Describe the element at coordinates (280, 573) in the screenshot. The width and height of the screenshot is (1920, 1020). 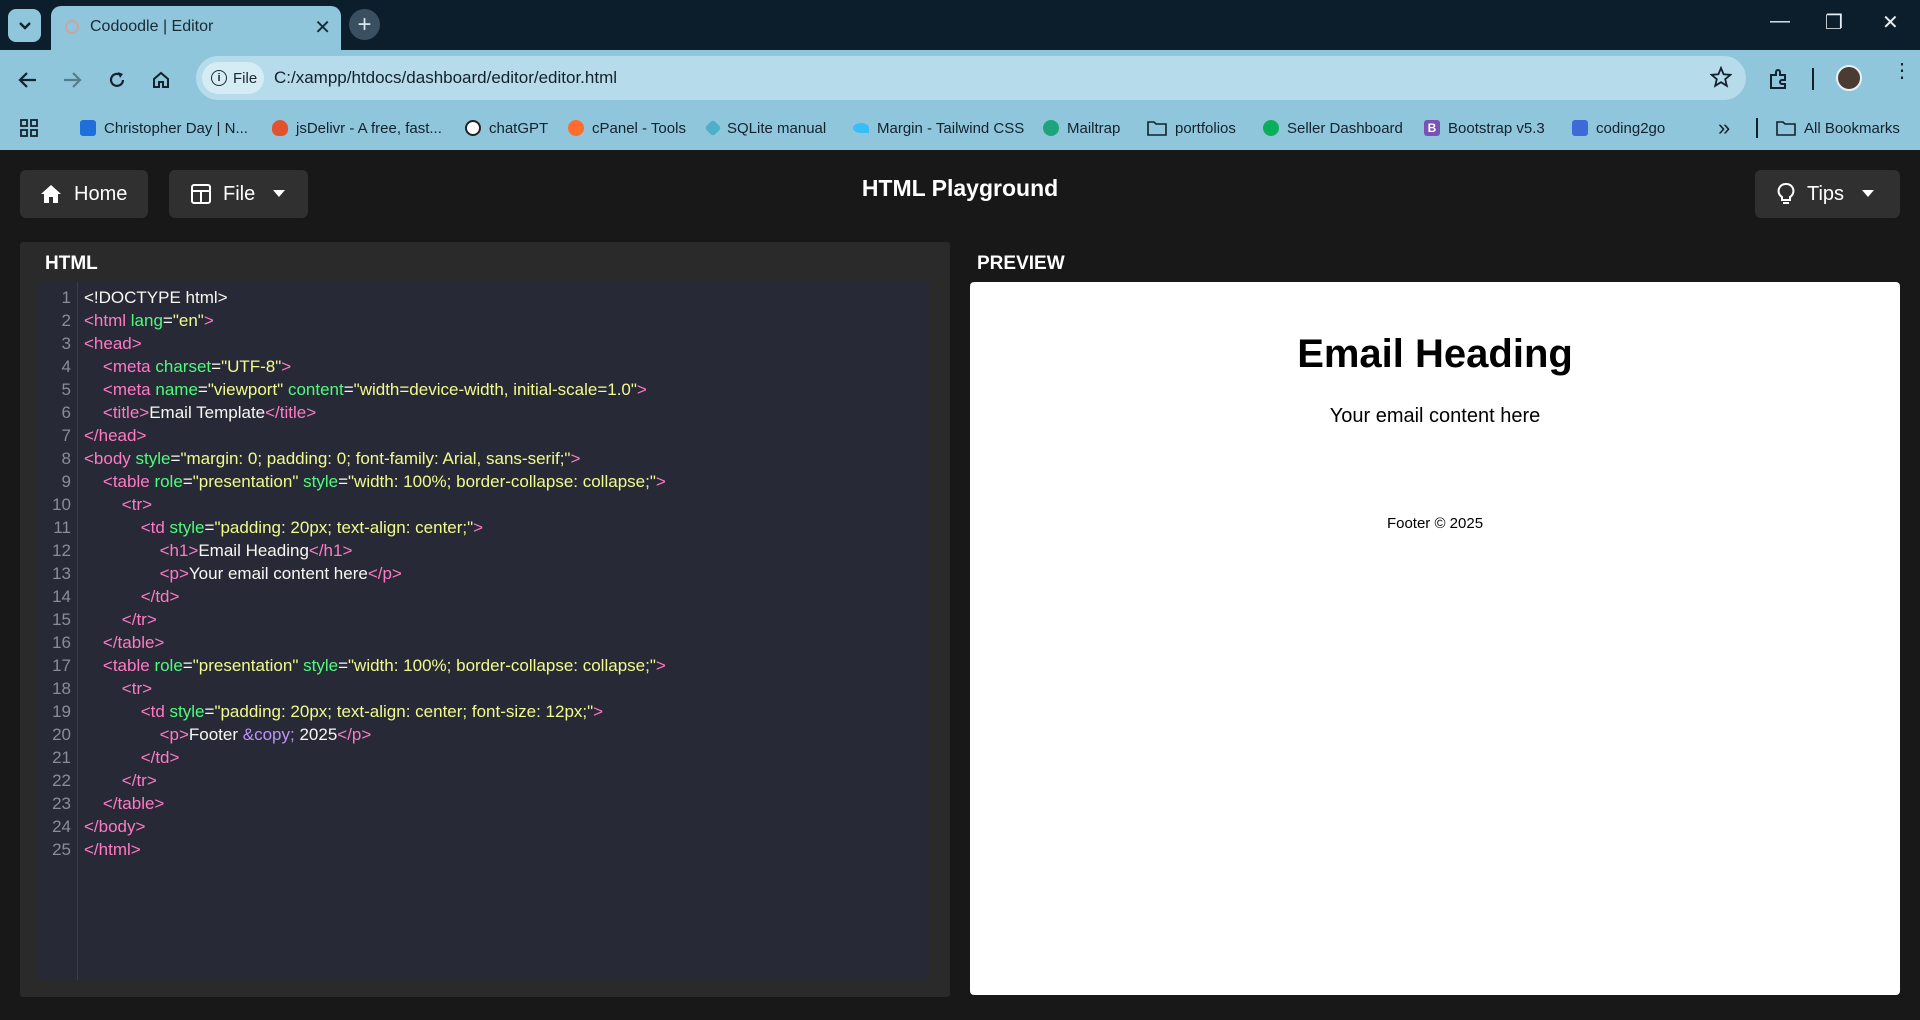
I see `code-line: <p>Your email content here</p>` at that location.